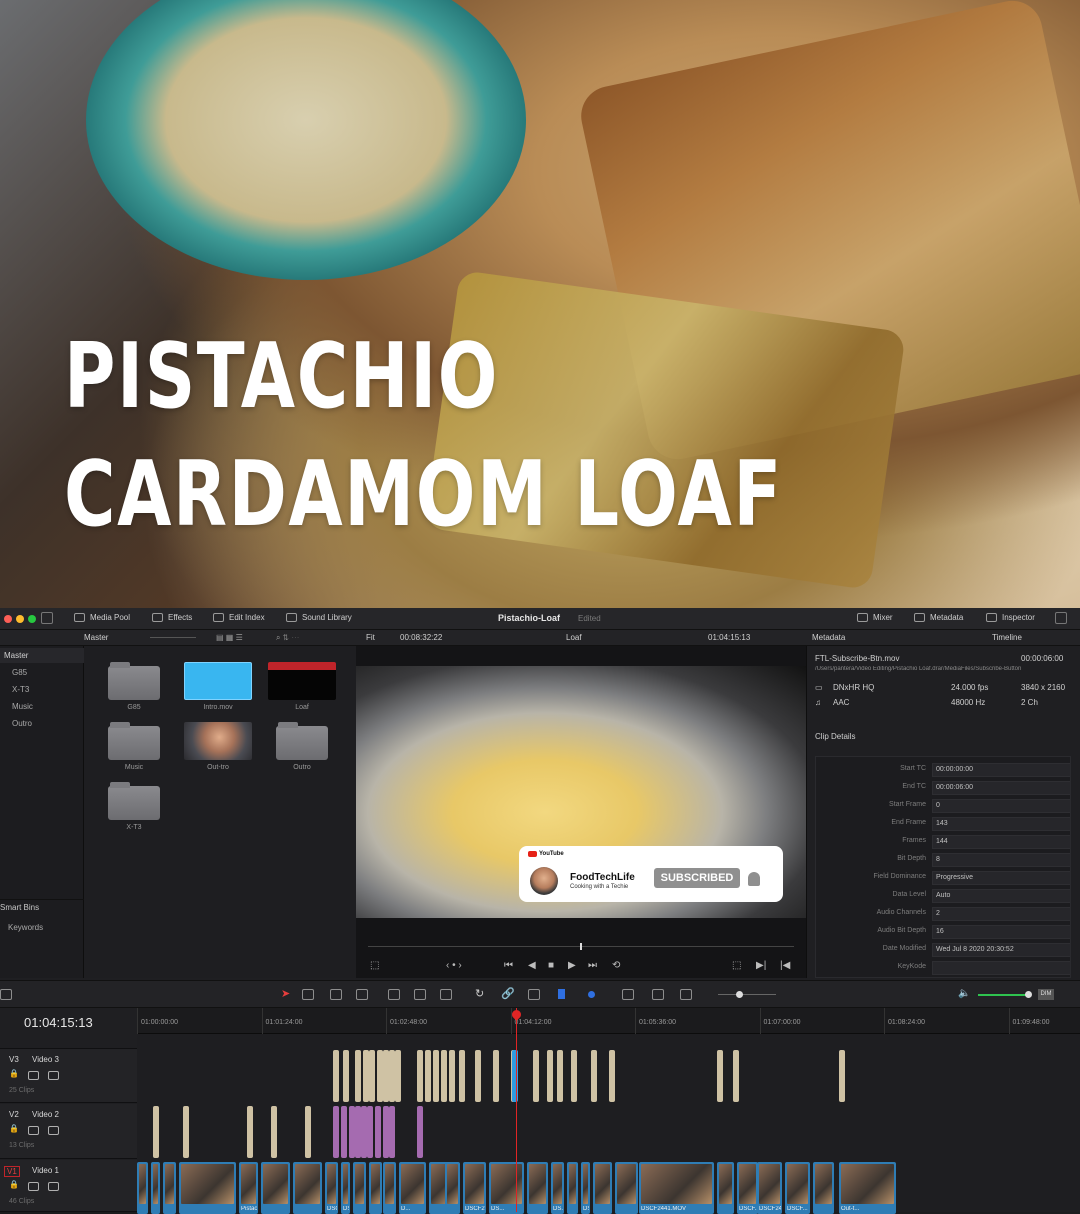 This screenshot has width=1080, height=1214. I want to click on trim-tool-icon, so click(308, 994).